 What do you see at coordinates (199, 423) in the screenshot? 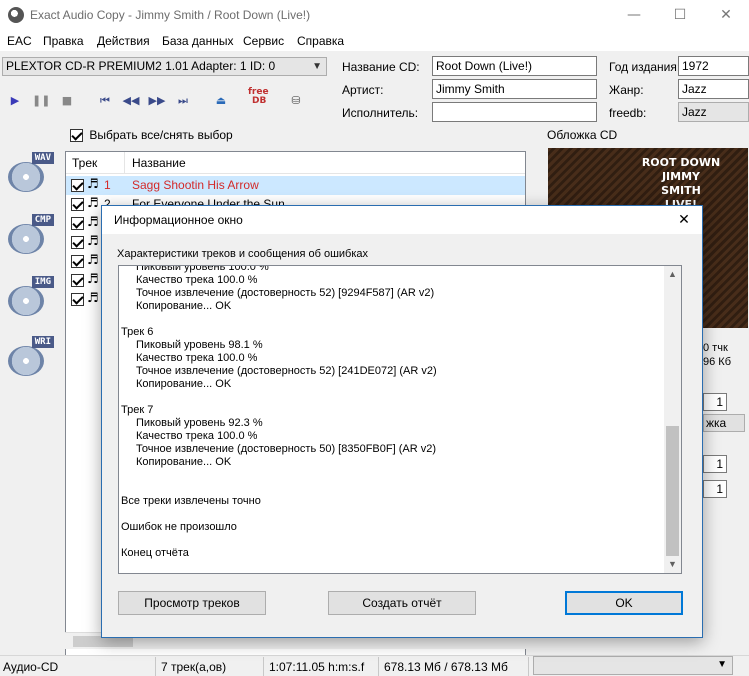
I see `log-line: Пиковый уровень 92.3 %` at bounding box center [199, 423].